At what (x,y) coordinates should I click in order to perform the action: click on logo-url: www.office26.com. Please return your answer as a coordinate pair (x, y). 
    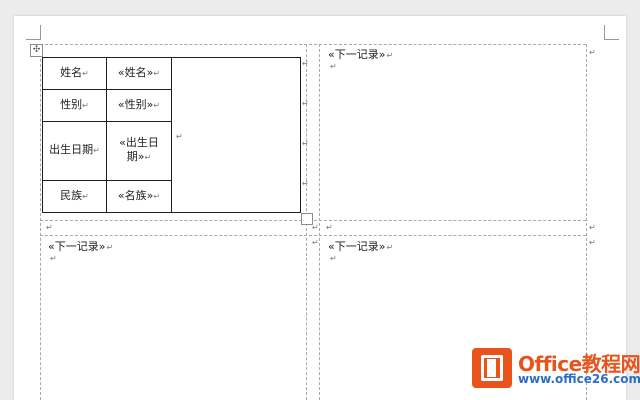
    Looking at the image, I should click on (579, 379).